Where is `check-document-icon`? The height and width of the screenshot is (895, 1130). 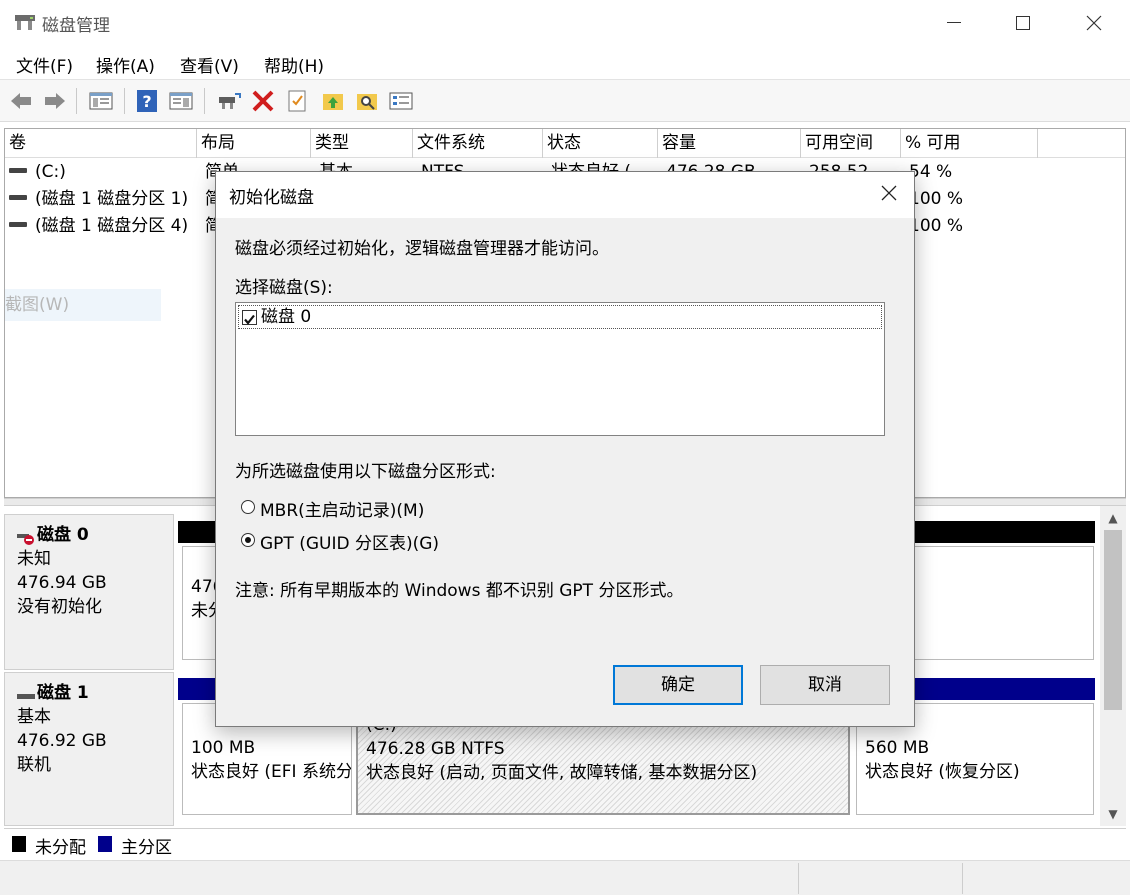
check-document-icon is located at coordinates (297, 101).